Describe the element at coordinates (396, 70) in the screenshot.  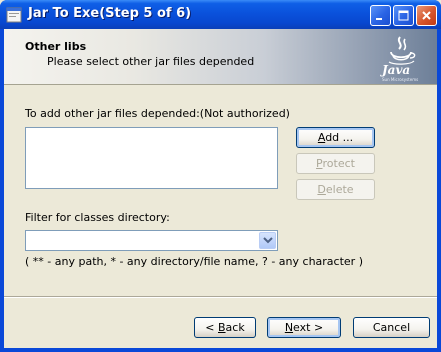
I see `java-logo-text: Java` at that location.